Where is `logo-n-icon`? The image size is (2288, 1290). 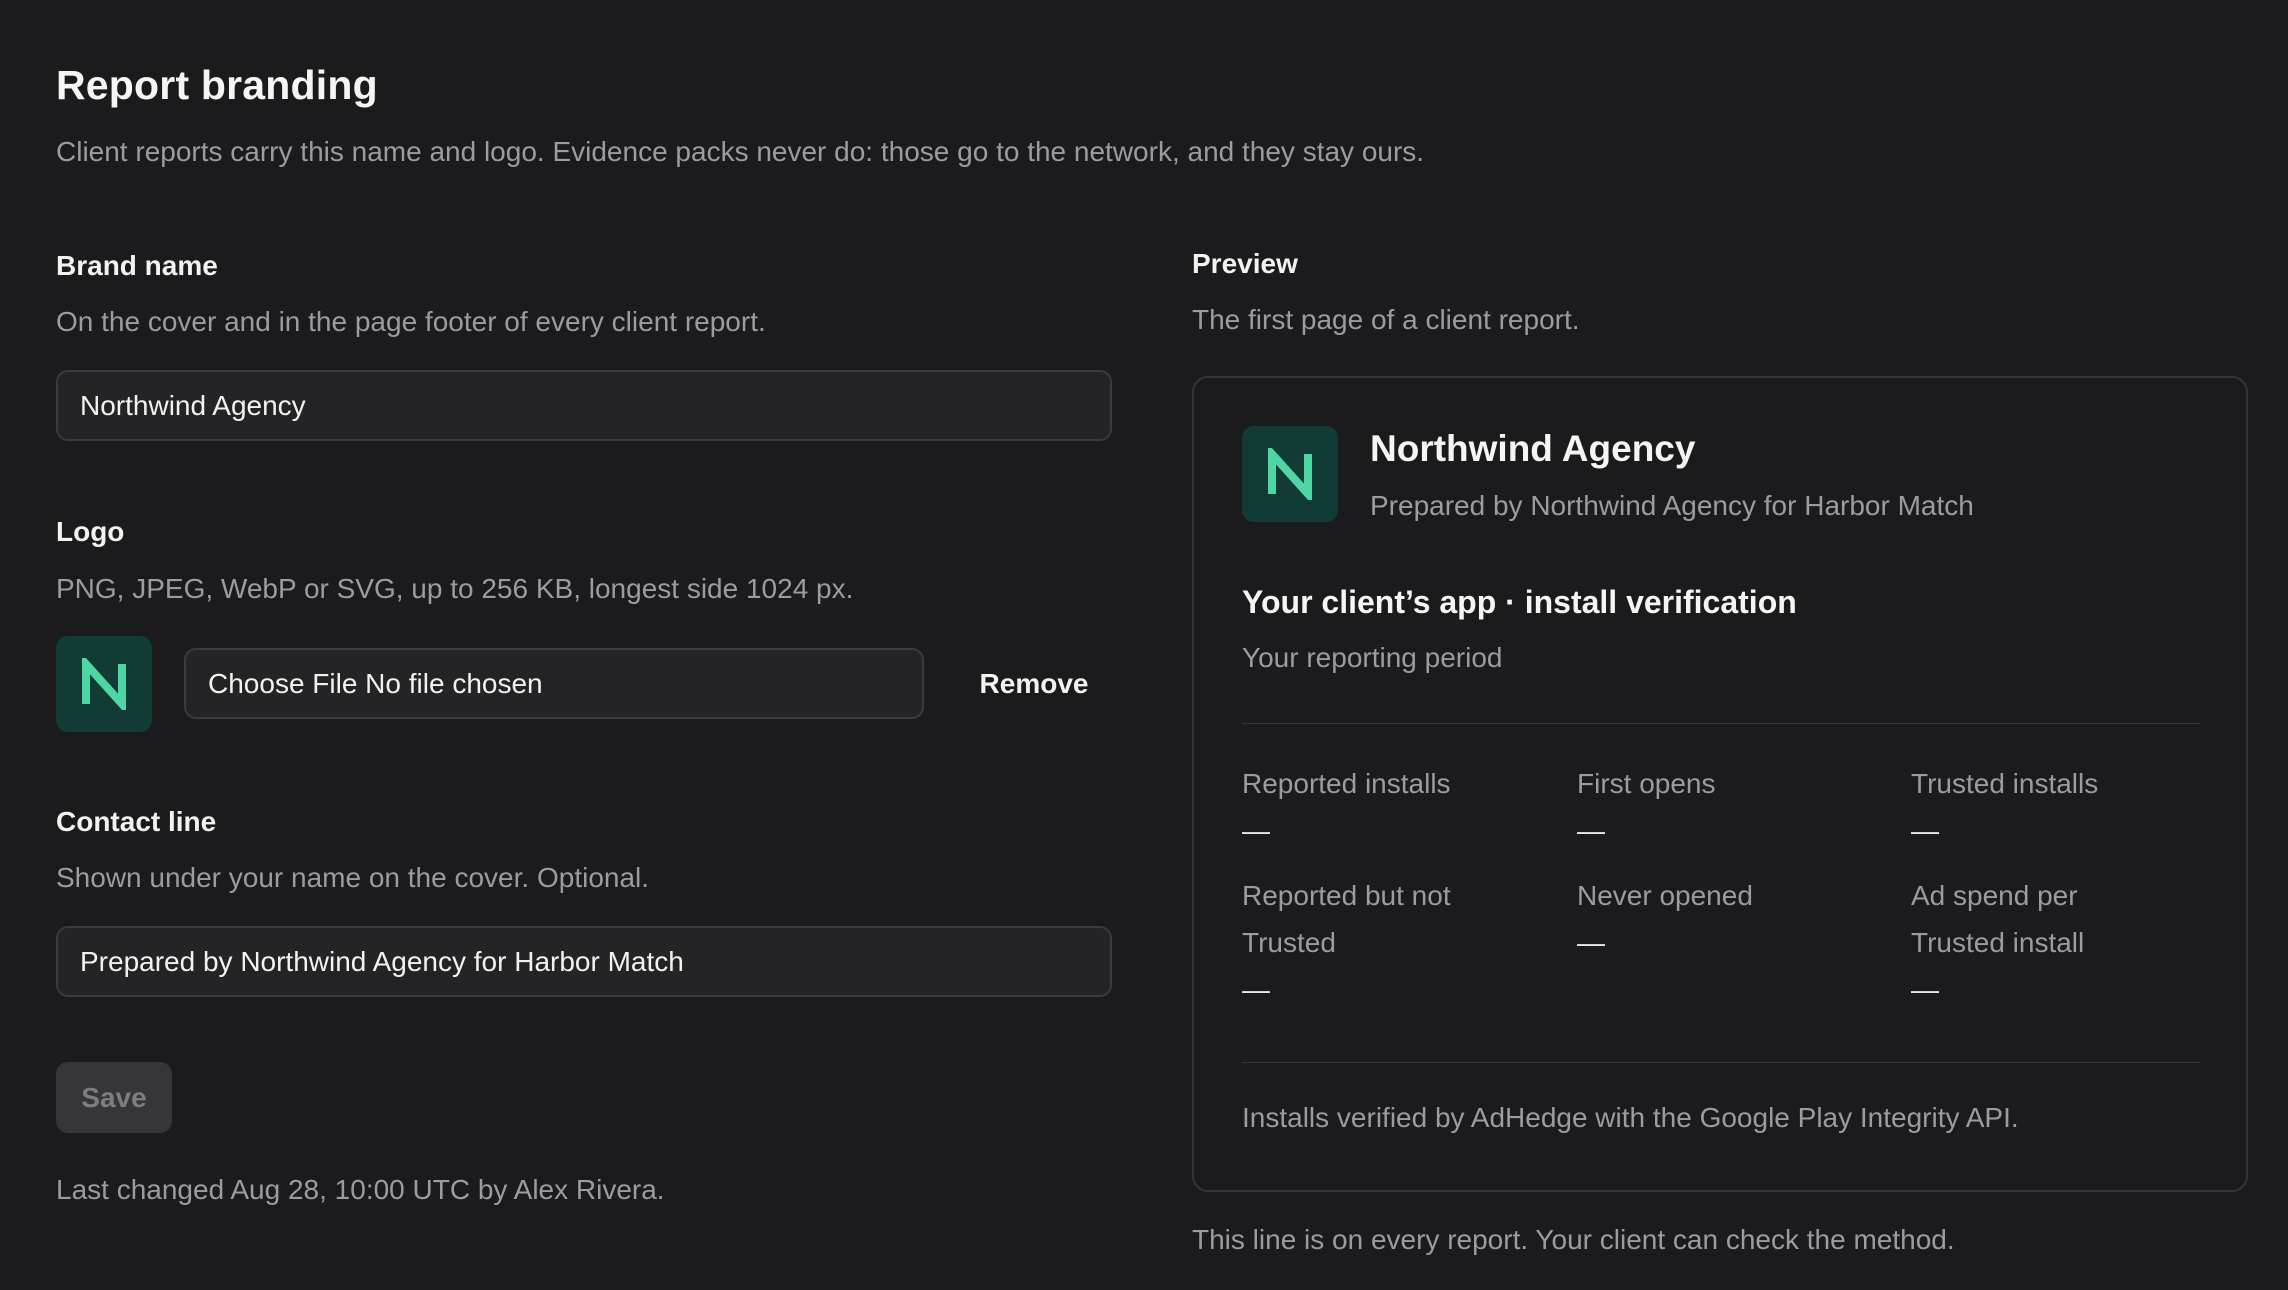
logo-n-icon is located at coordinates (104, 684).